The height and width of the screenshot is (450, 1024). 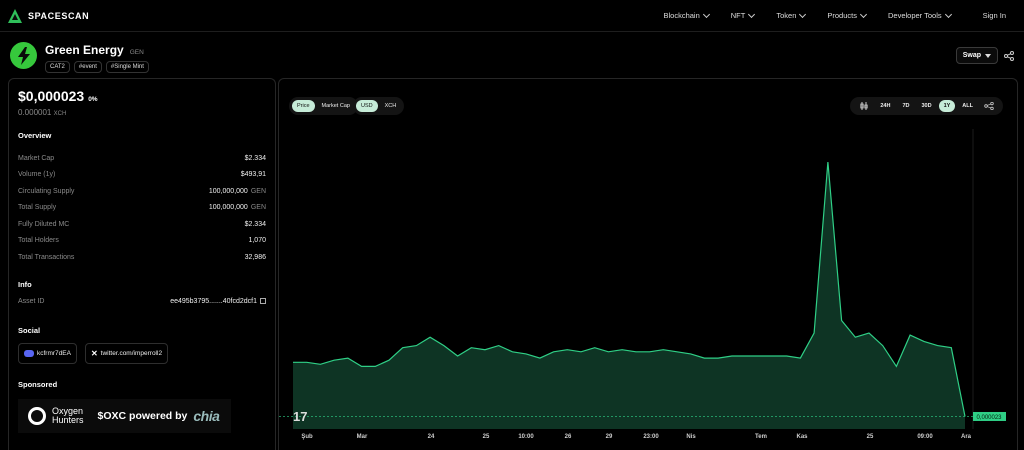 I want to click on stat-row: Total Supply 100,000,000 GEN, so click(x=142, y=208).